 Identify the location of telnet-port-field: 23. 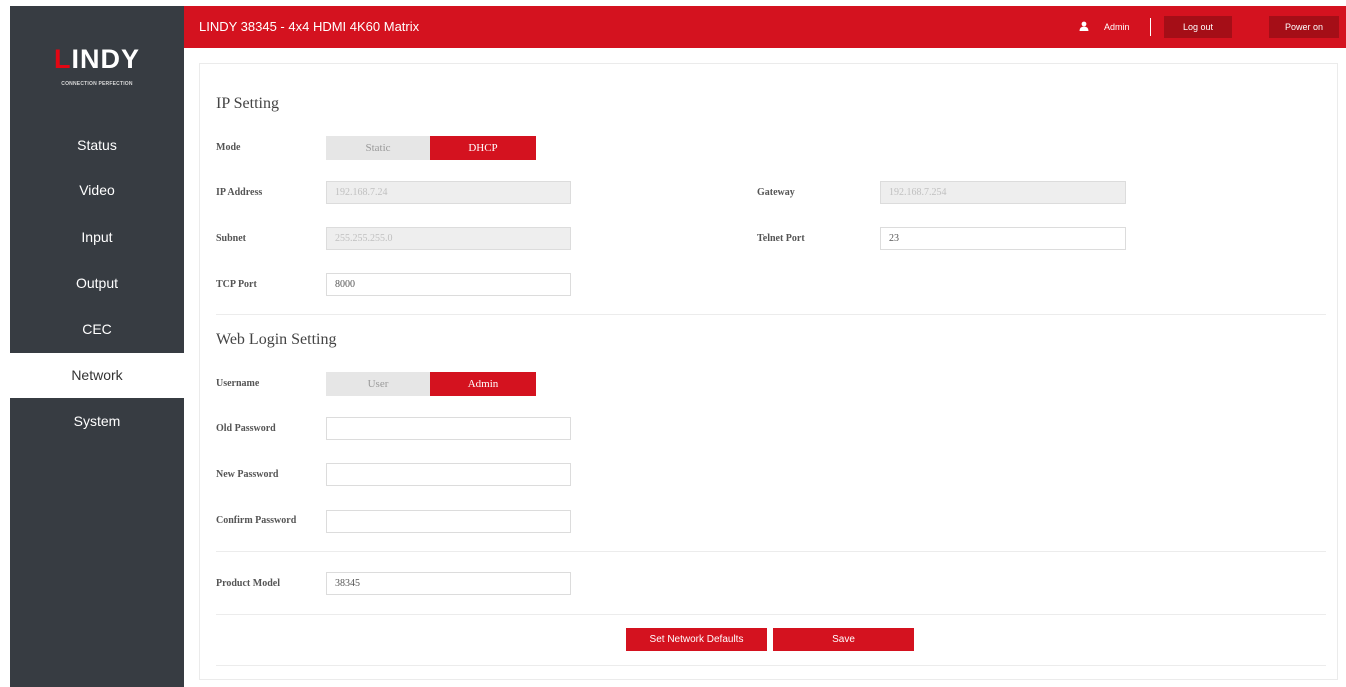
(1003, 238).